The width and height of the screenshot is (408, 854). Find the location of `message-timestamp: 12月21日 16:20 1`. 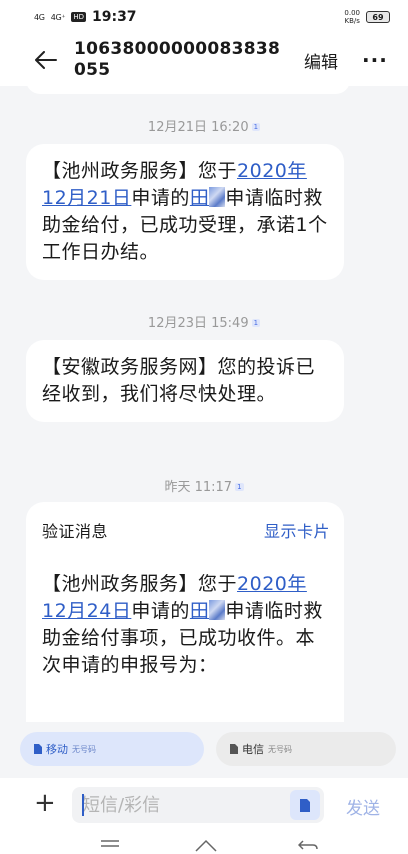

message-timestamp: 12月21日 16:20 1 is located at coordinates (204, 125).